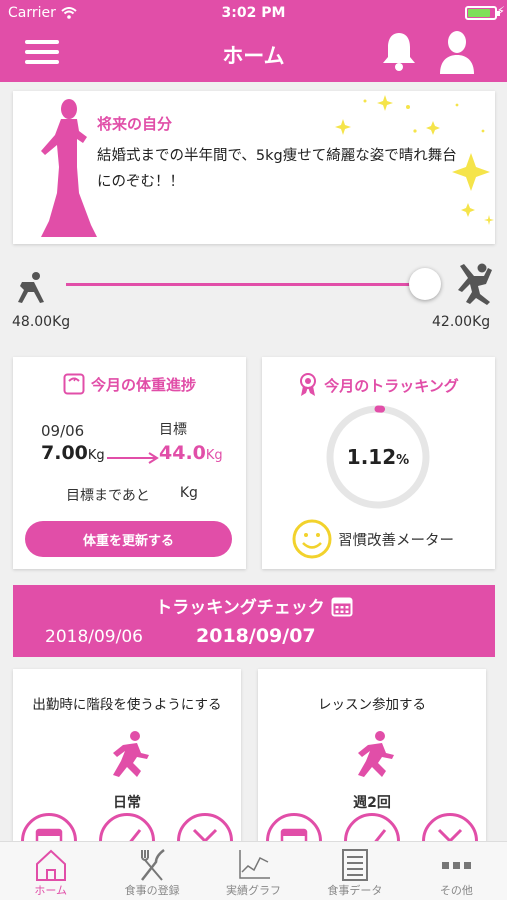  I want to click on task-card: レッスン参加する 週2回, so click(372, 756).